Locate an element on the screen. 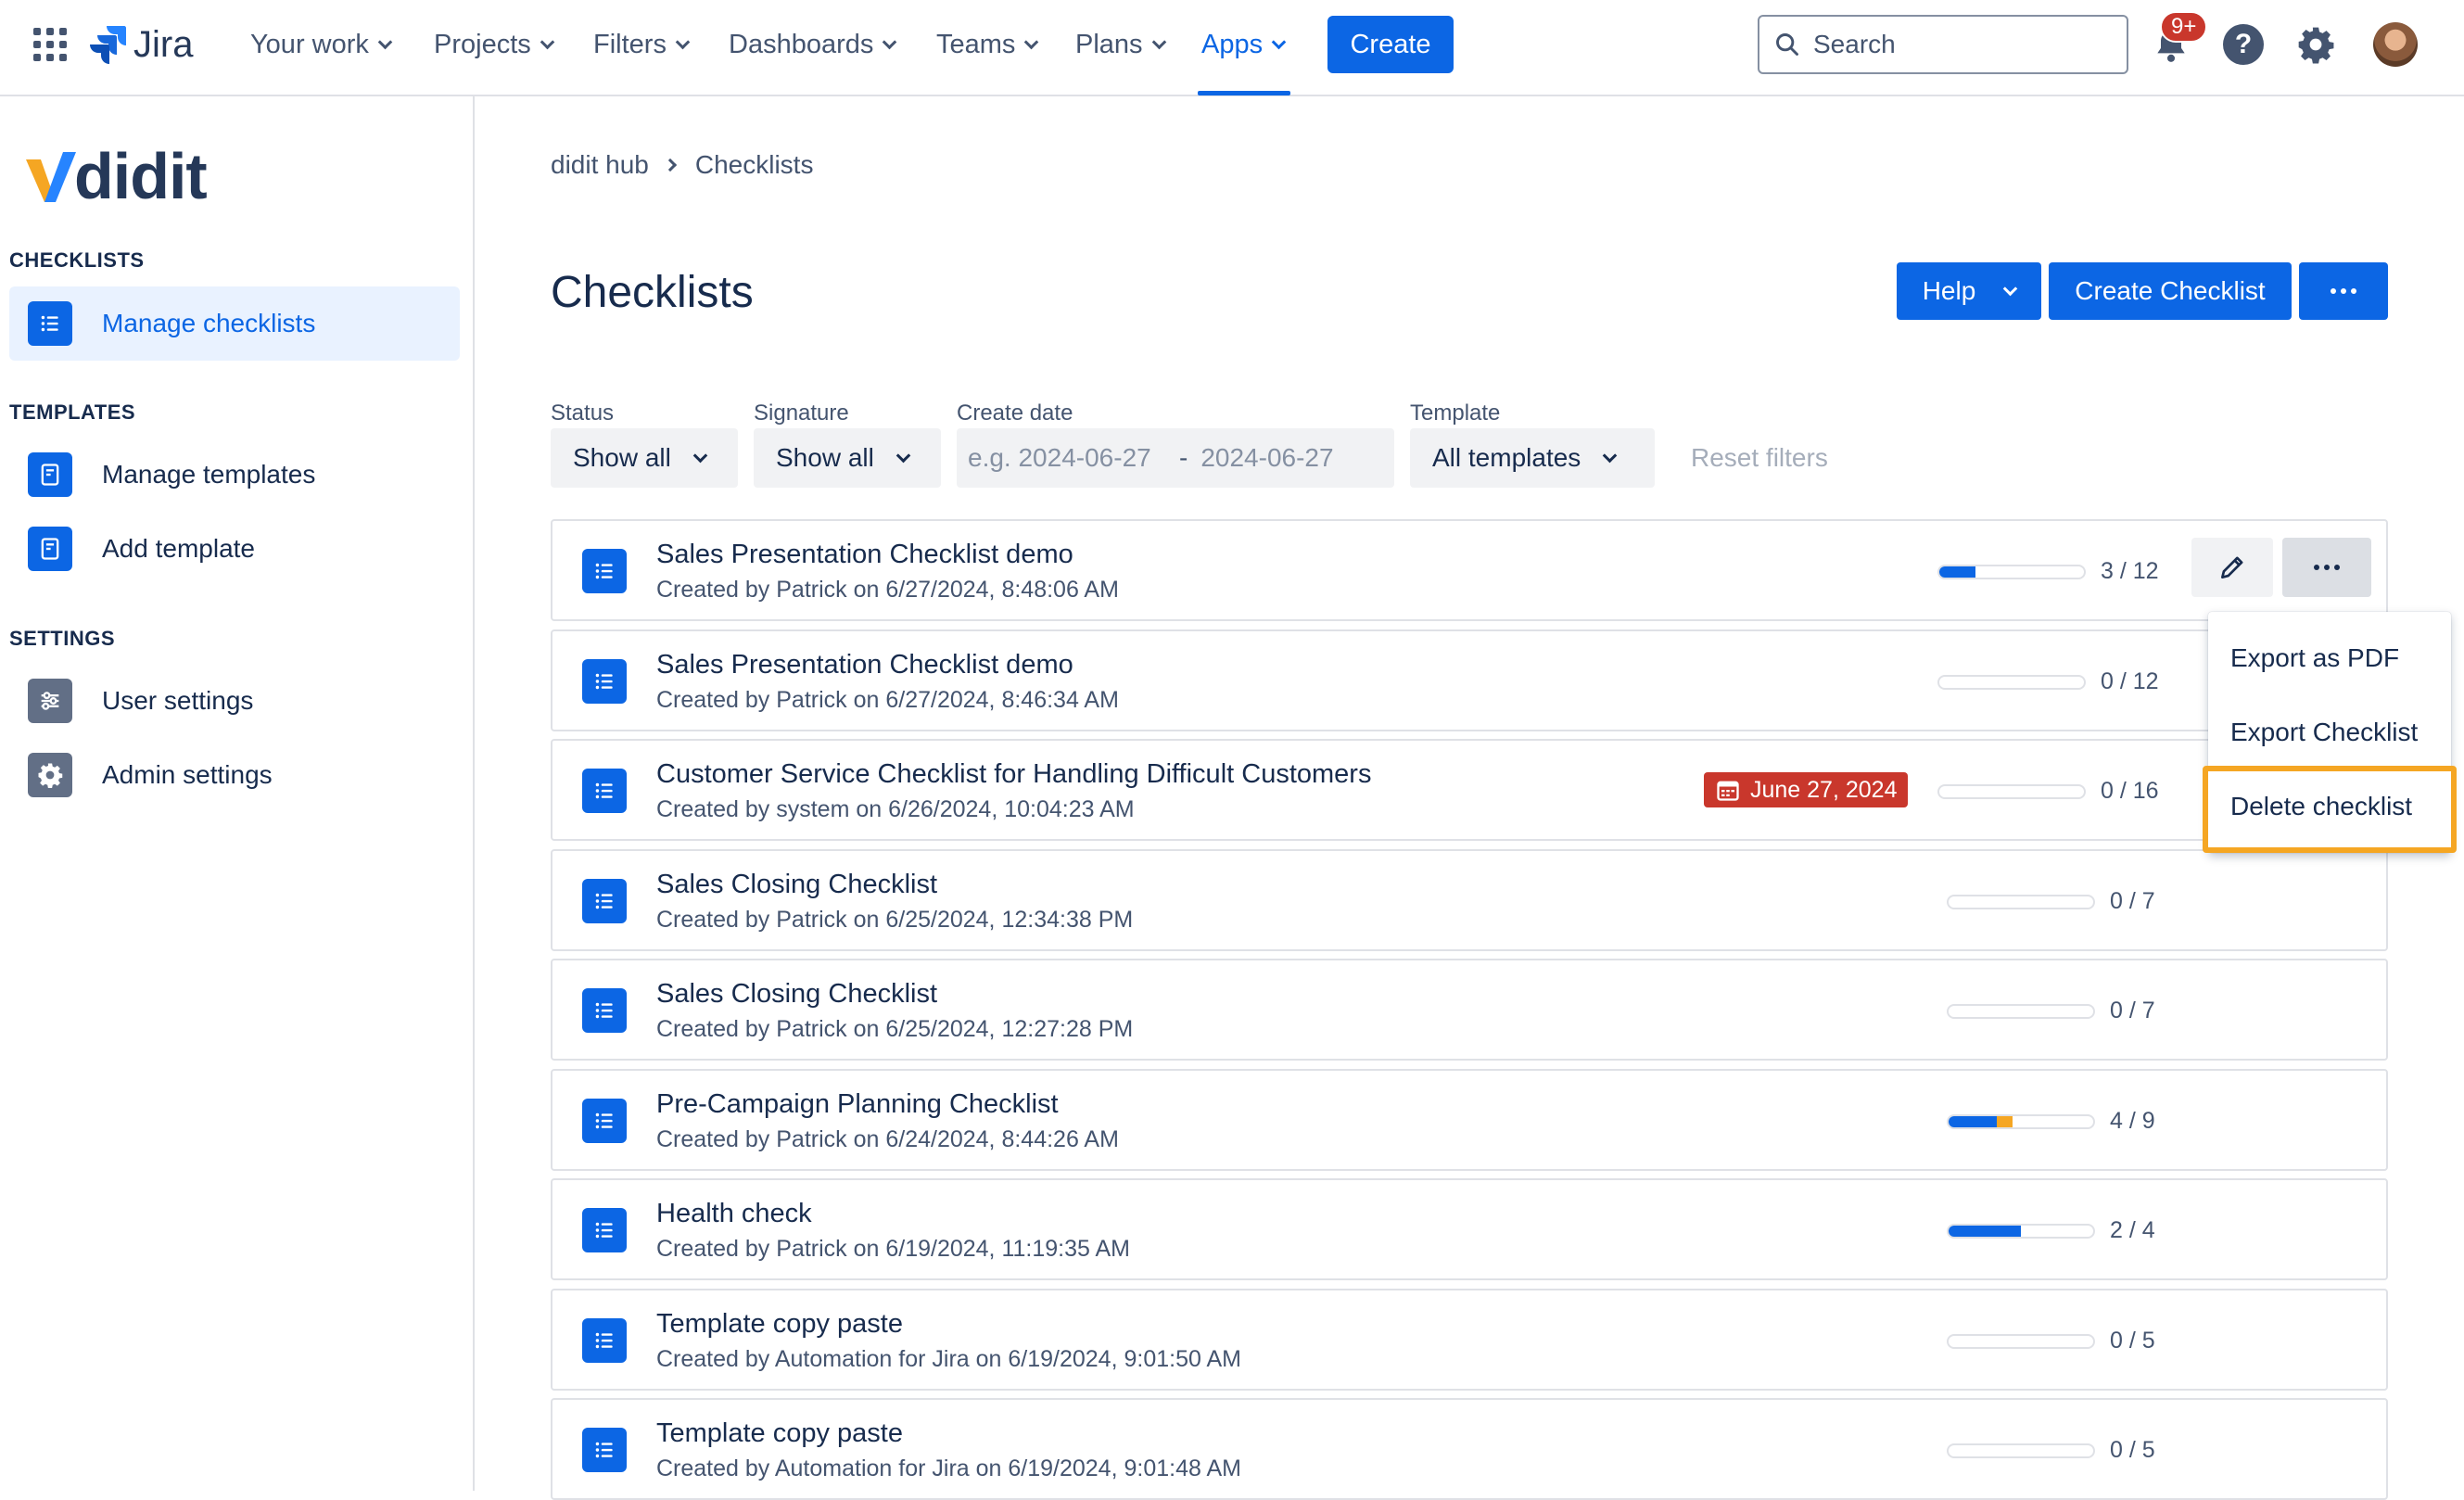  due-date-badge: June 27, 2024 is located at coordinates (1806, 790).